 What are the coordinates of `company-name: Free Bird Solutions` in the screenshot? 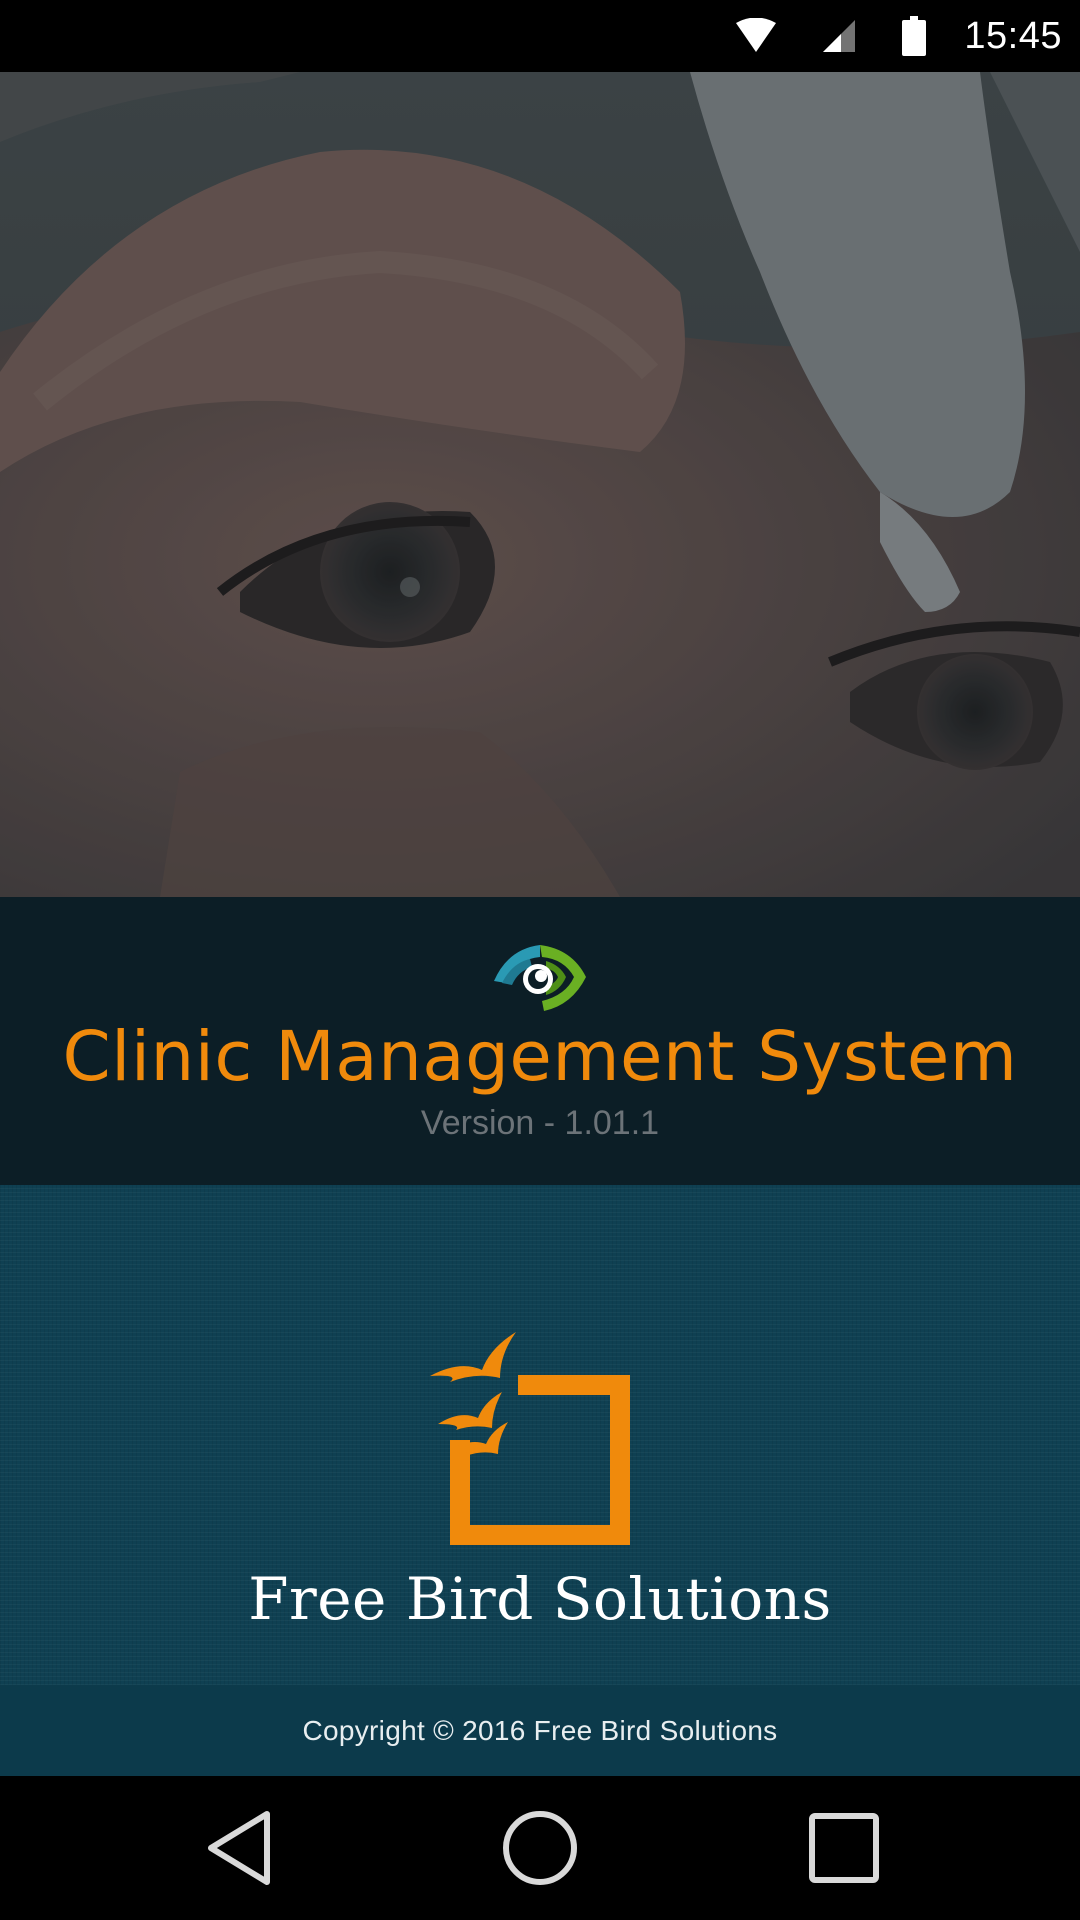 It's located at (540, 1599).